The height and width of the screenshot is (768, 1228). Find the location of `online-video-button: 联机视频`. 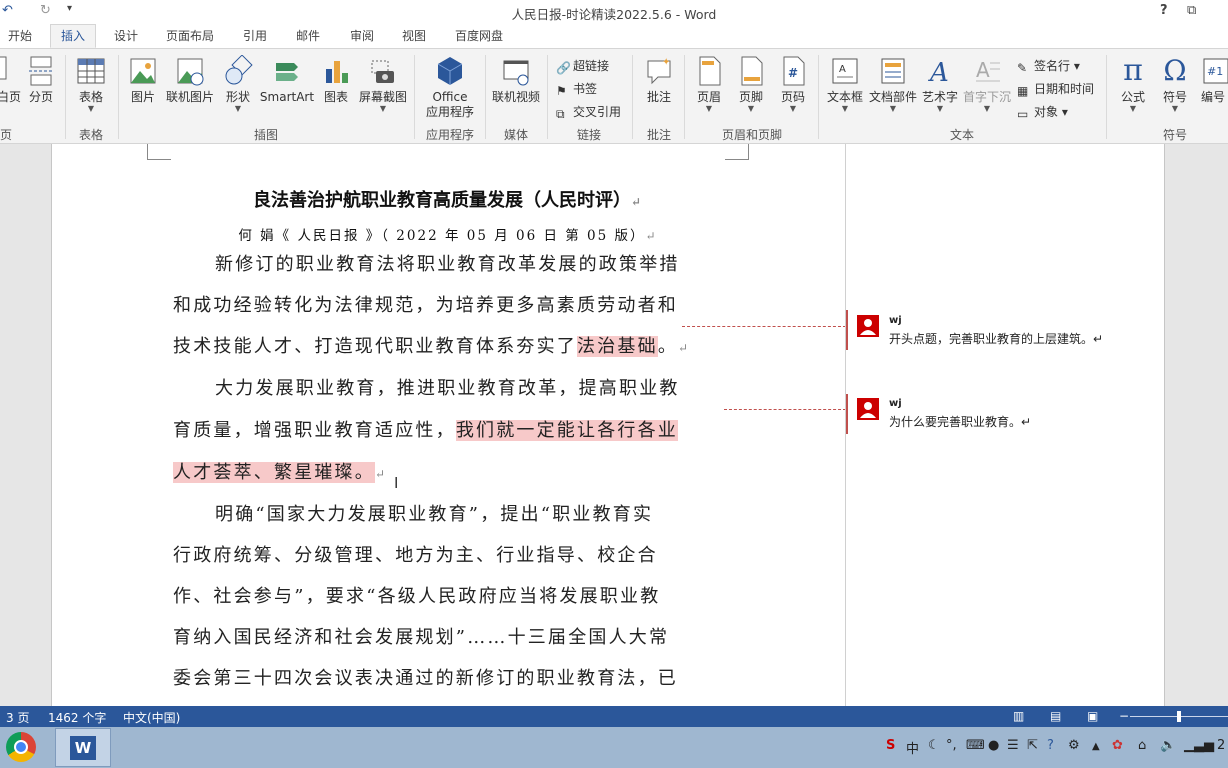

online-video-button: 联机视频 is located at coordinates (516, 80).